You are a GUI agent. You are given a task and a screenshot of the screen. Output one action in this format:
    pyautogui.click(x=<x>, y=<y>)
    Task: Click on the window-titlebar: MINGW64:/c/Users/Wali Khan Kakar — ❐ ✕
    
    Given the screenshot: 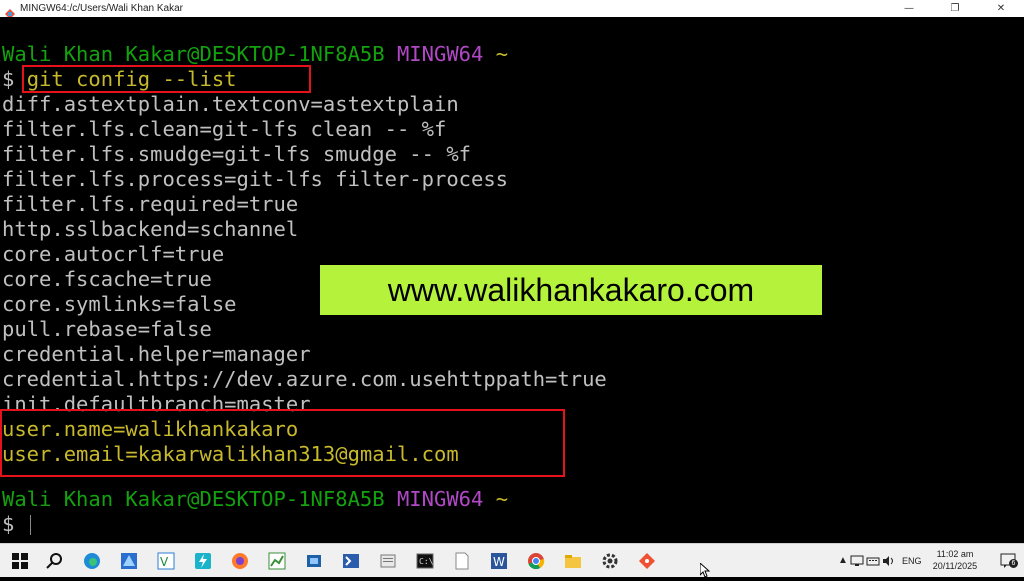 What is the action you would take?
    pyautogui.click(x=512, y=9)
    